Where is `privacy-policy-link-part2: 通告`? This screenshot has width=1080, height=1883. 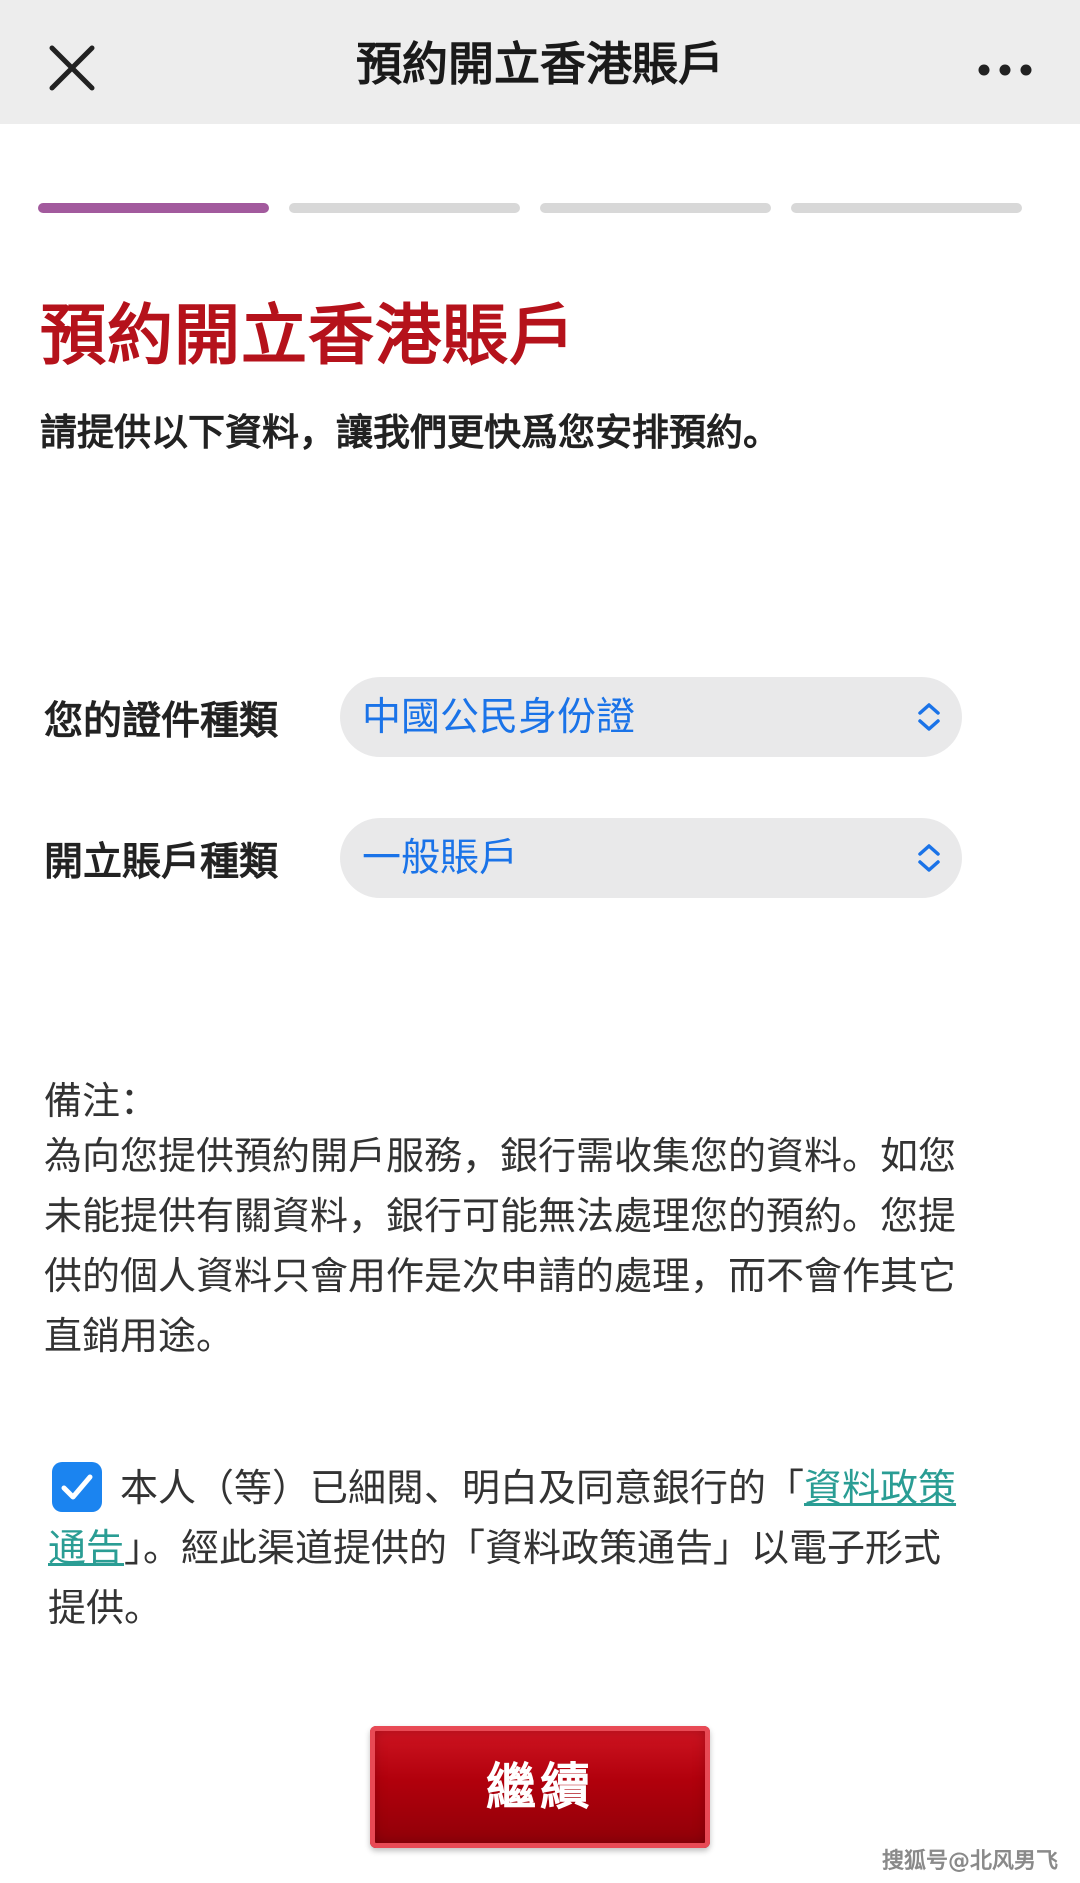 privacy-policy-link-part2: 通告 is located at coordinates (86, 1548).